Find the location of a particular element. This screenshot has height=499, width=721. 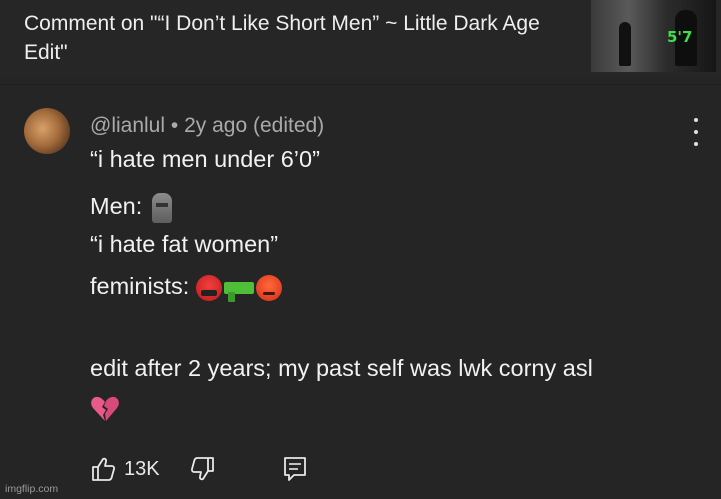

more-options-icon is located at coordinates (696, 132).